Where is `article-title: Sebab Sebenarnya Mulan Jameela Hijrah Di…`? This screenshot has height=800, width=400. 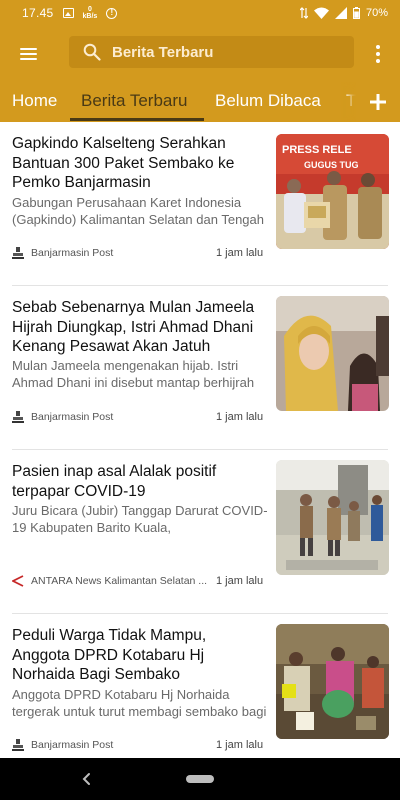
article-title: Sebab Sebenarnya Mulan Jameela Hijrah Di… is located at coordinates (137, 327).